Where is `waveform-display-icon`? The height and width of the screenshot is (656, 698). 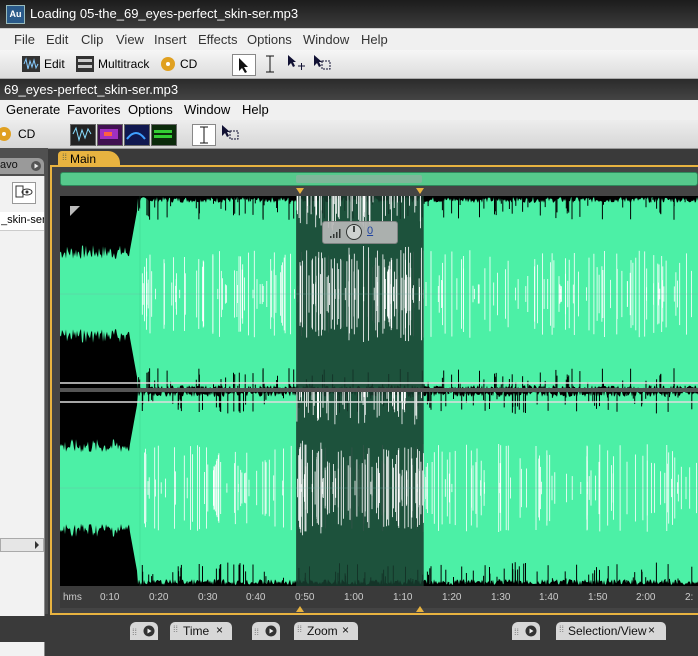
waveform-display-icon is located at coordinates (82, 134).